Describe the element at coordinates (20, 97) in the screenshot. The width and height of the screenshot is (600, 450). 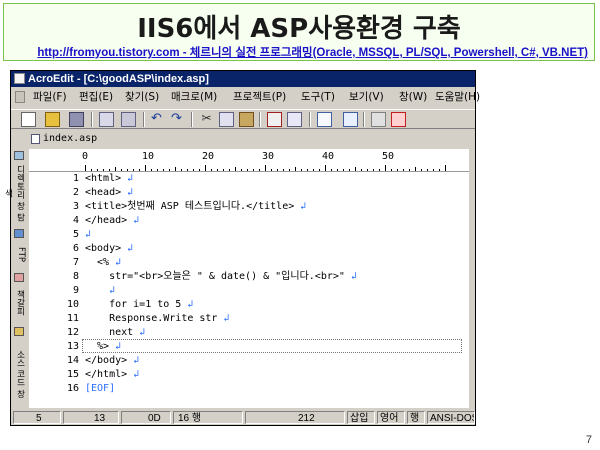
I see `menu-document-icon` at that location.